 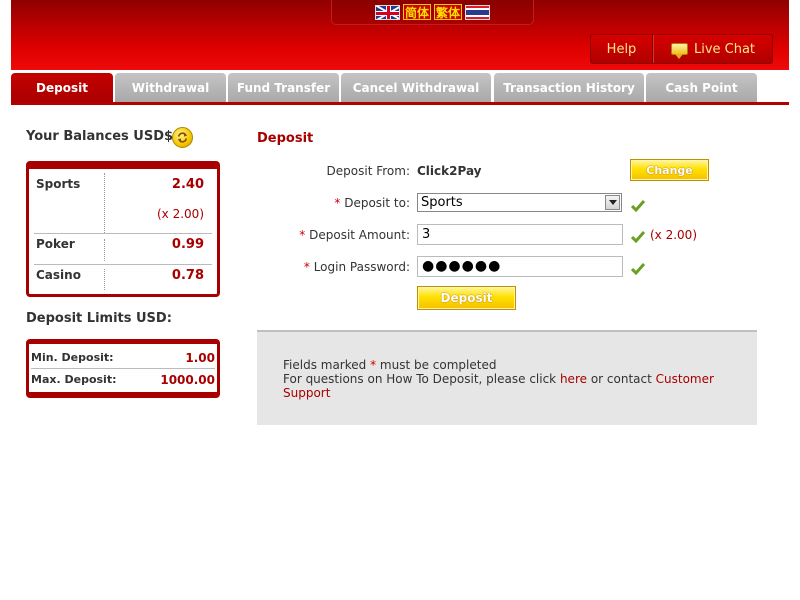 I want to click on form-title: Deposit, so click(x=285, y=138).